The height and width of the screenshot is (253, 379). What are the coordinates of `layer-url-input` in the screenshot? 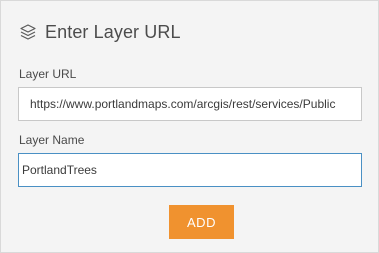 It's located at (190, 104).